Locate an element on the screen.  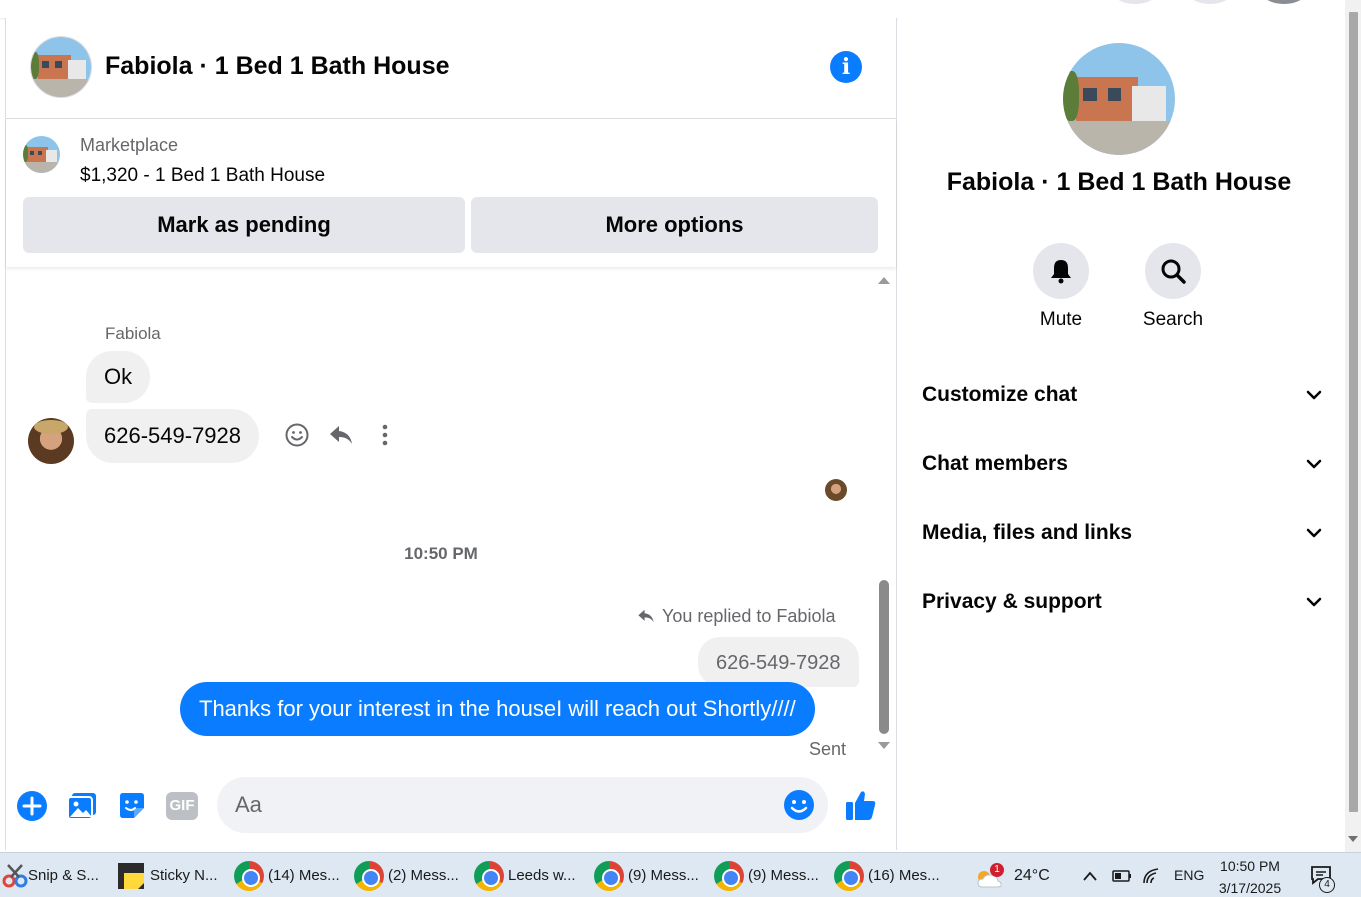
scroll-up-arrow is located at coordinates (884, 280).